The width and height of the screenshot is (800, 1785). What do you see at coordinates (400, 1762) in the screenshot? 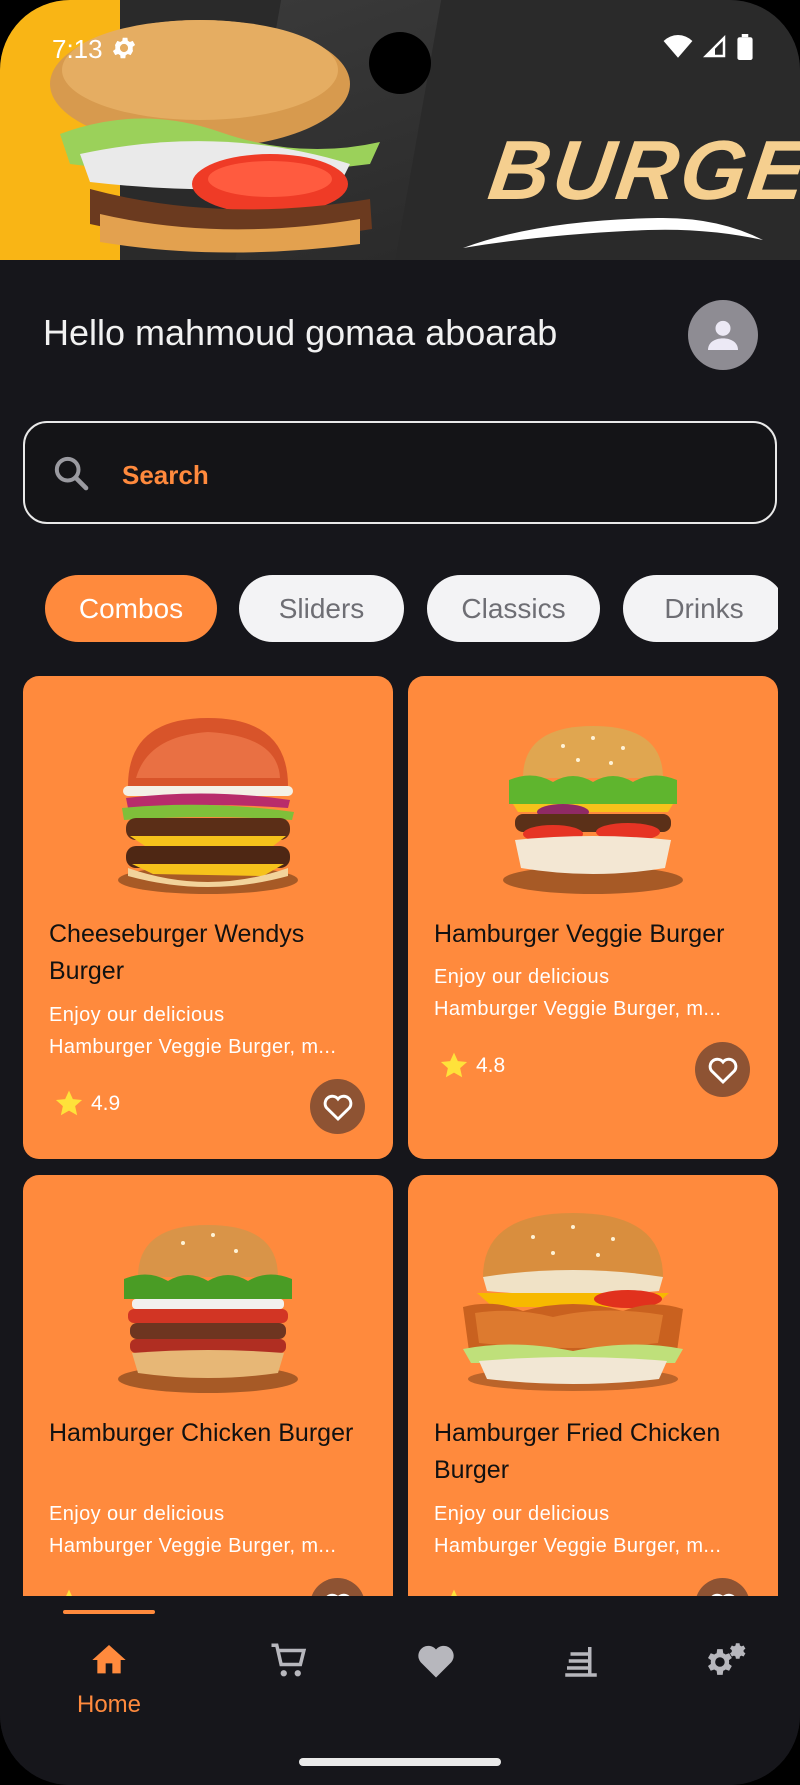
I see `gesture-home-bar` at bounding box center [400, 1762].